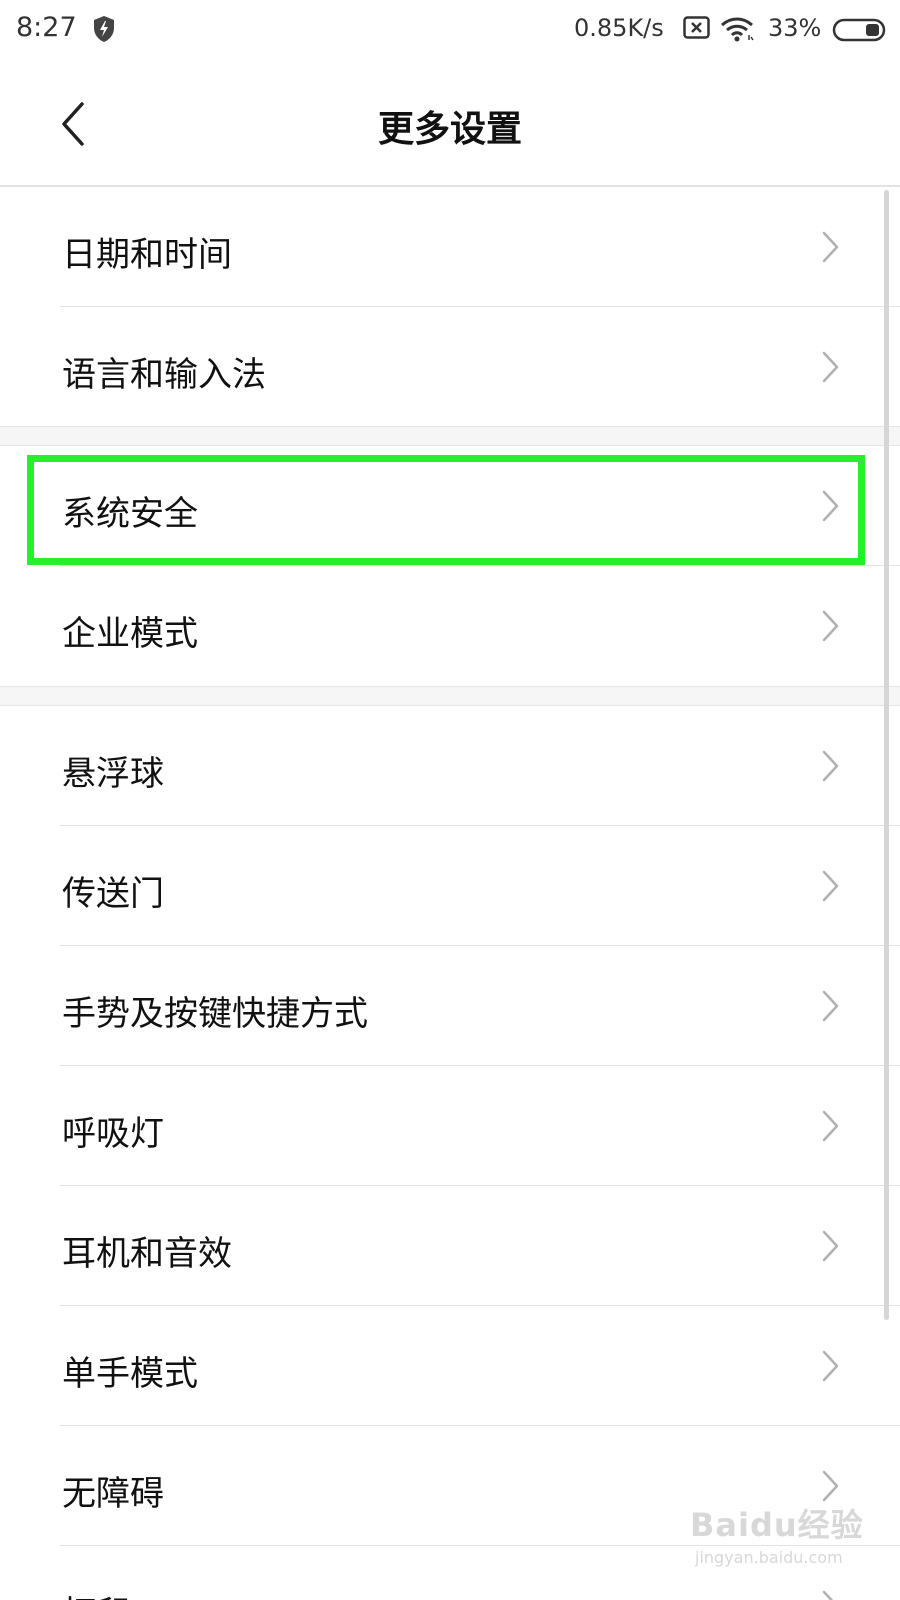 The image size is (900, 1600). I want to click on network-speed: 0.85K/s, so click(619, 28).